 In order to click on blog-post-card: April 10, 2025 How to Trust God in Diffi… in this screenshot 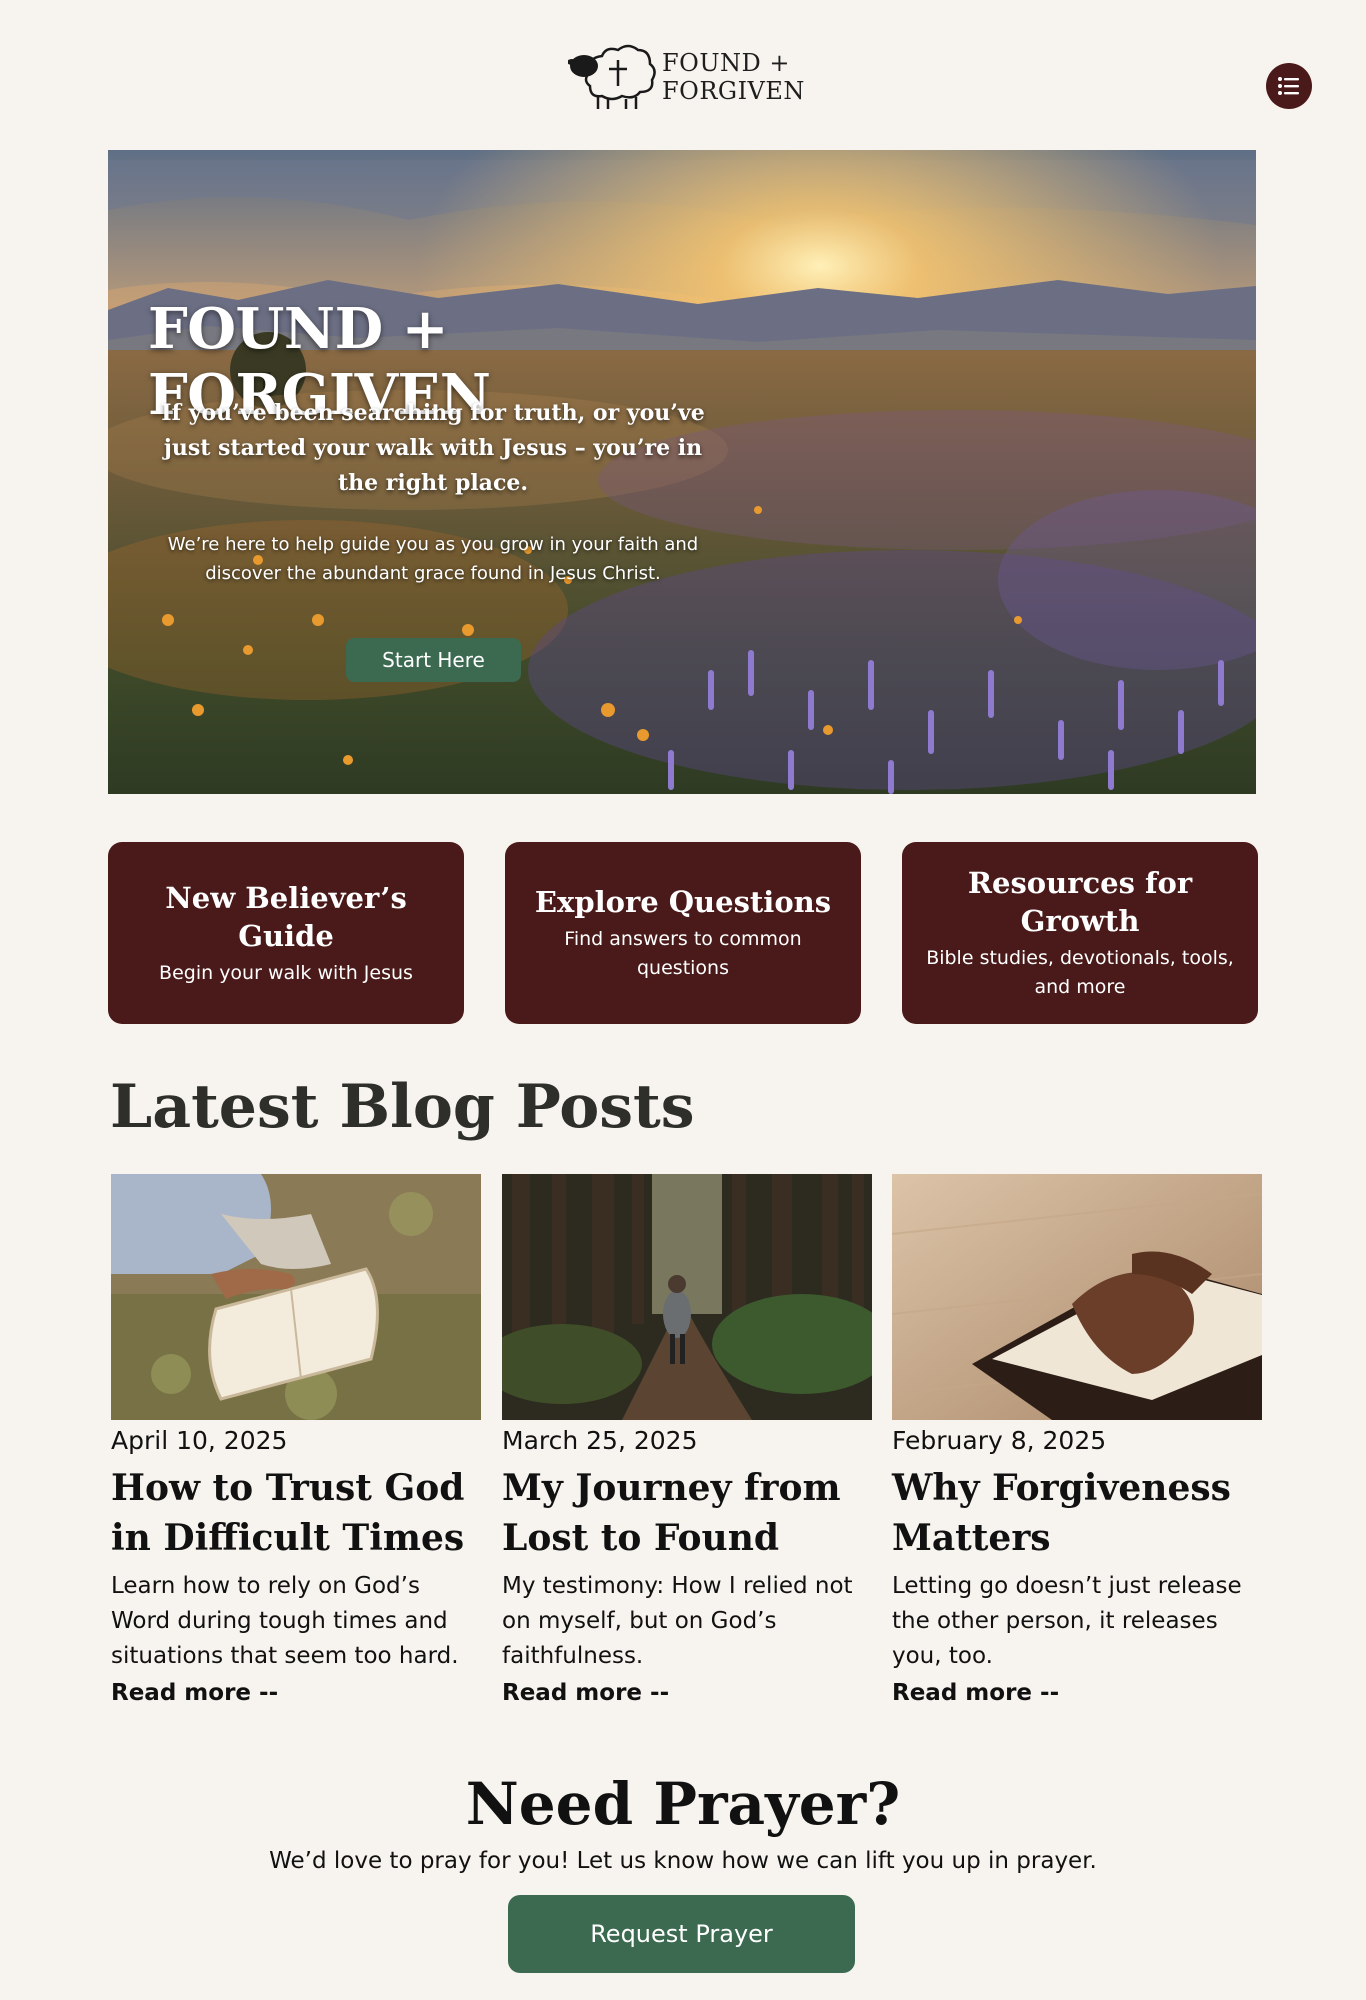, I will do `click(296, 1440)`.